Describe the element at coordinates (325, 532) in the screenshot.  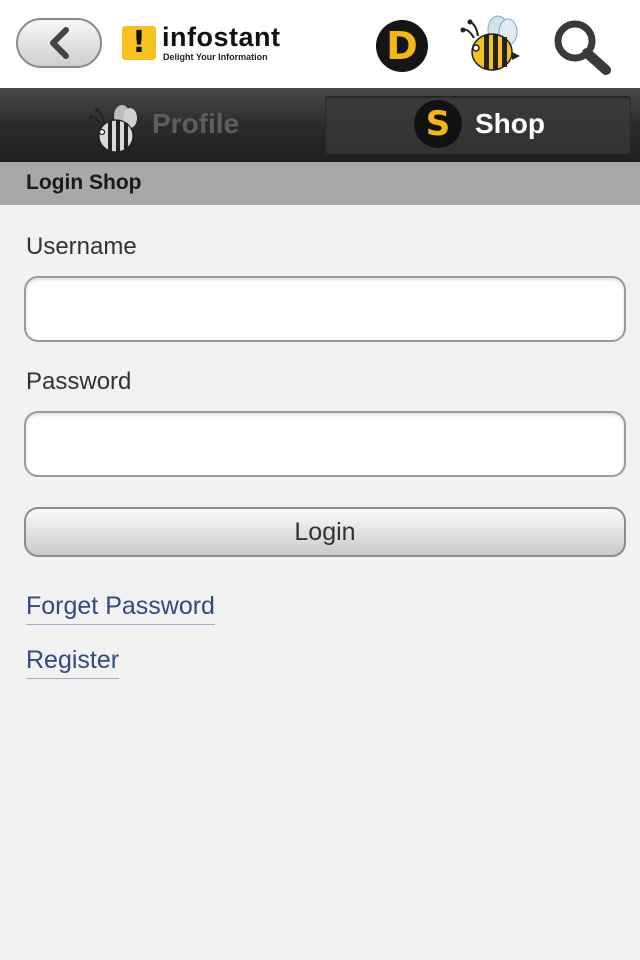
I see `login-button: Login` at that location.